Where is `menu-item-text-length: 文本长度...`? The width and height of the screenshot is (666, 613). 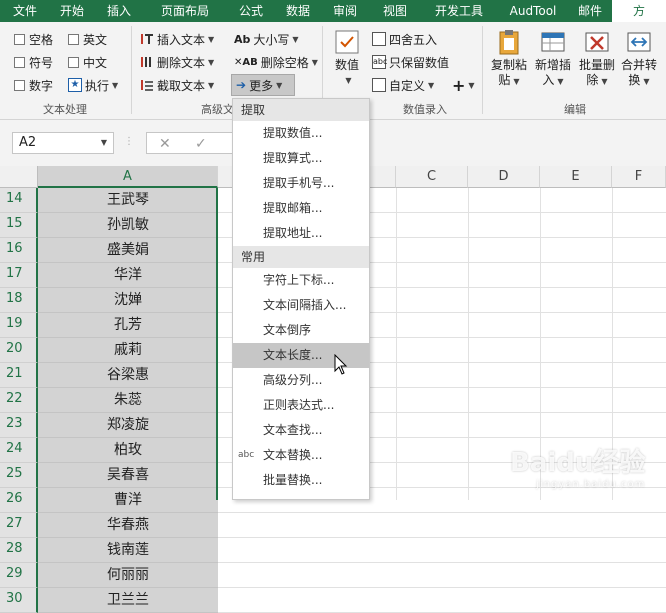 menu-item-text-length: 文本长度... is located at coordinates (301, 355).